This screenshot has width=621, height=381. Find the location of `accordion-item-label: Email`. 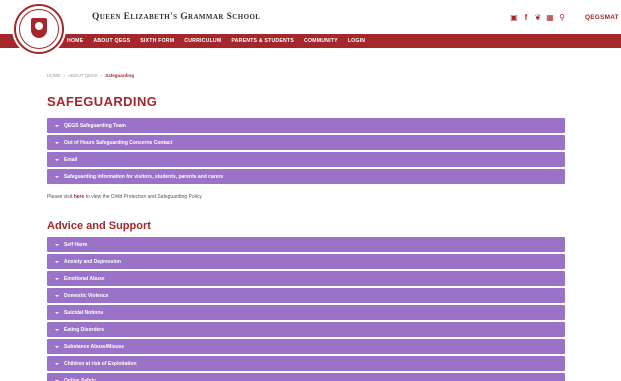

accordion-item-label: Email is located at coordinates (71, 159).